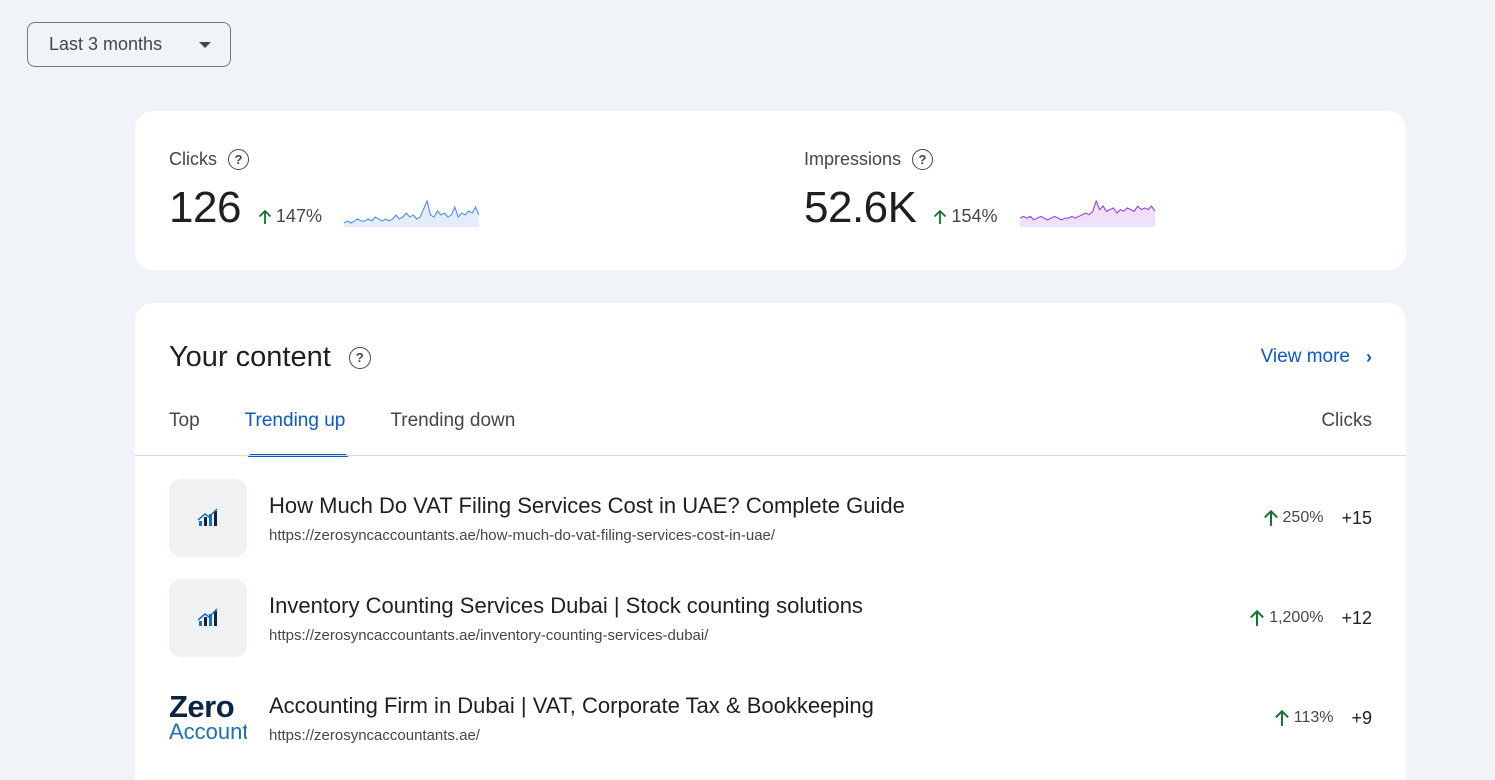 The width and height of the screenshot is (1495, 780). I want to click on site-logo-subtext: Accounting, so click(208, 731).